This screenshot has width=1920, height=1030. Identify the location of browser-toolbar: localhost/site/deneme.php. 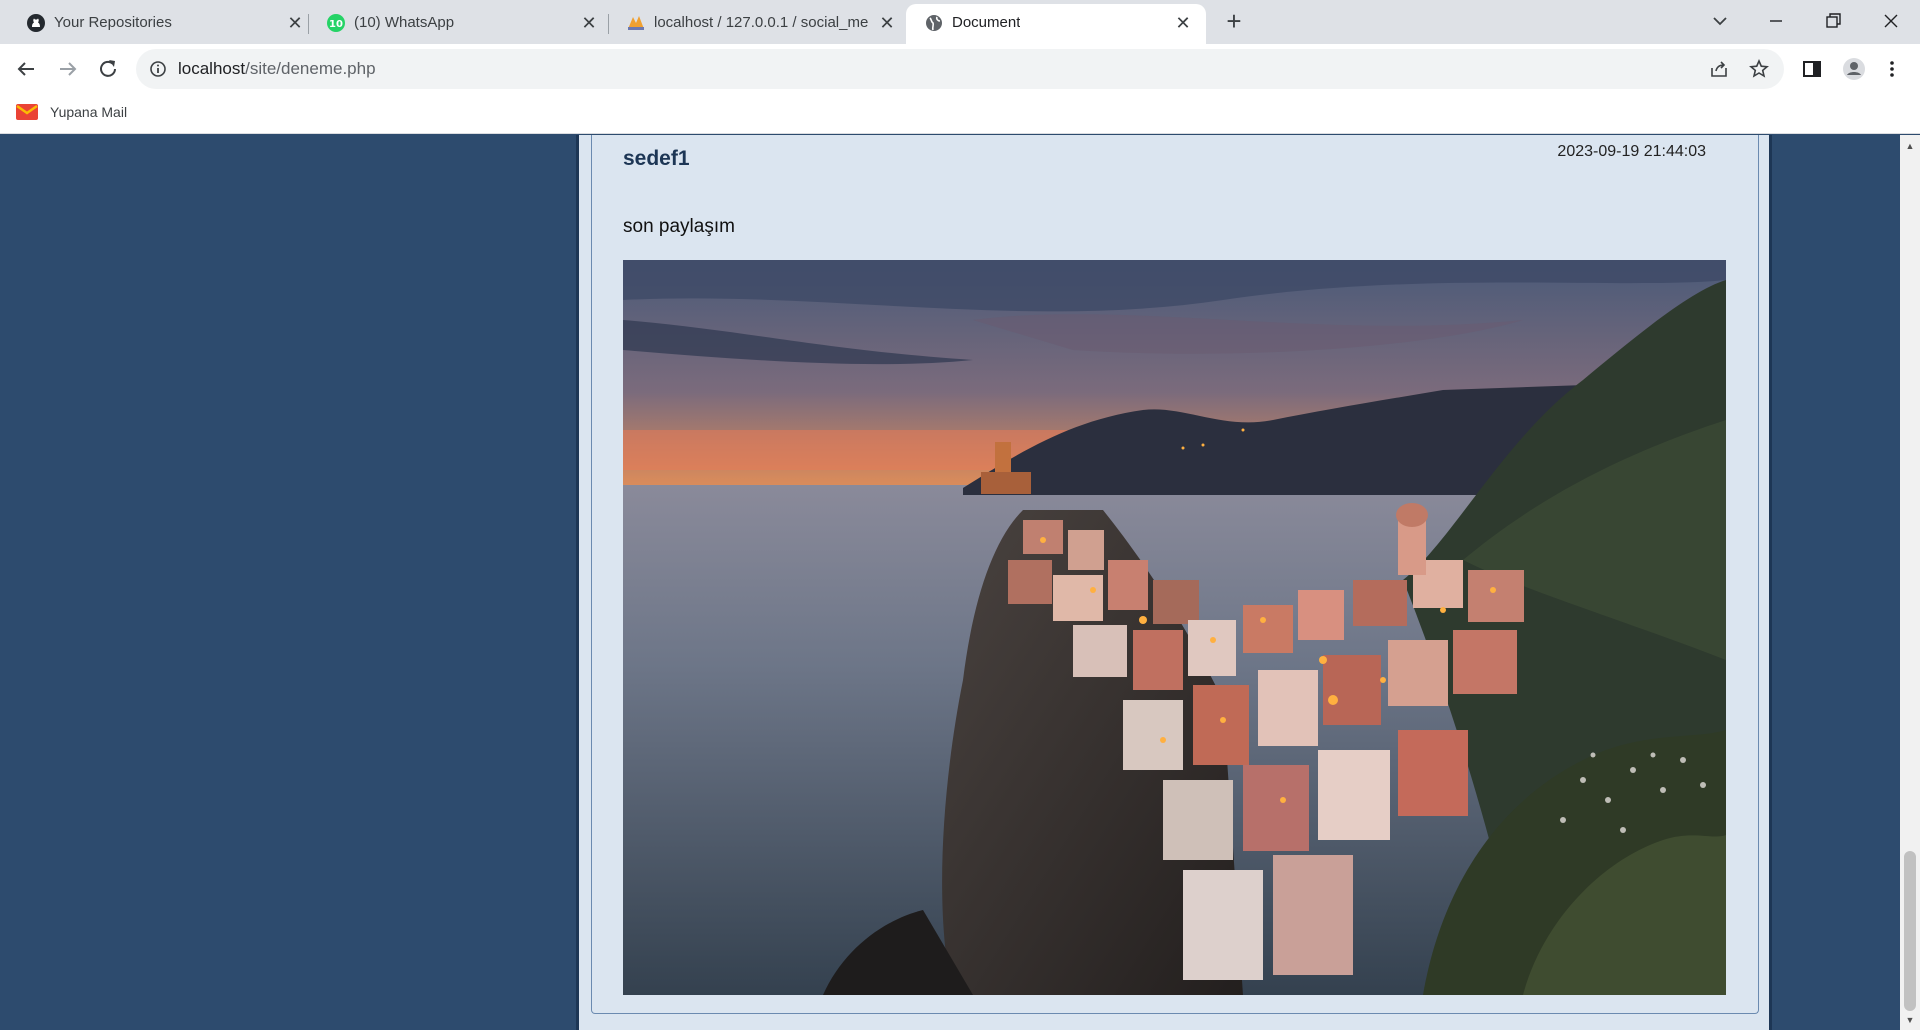
(960, 69).